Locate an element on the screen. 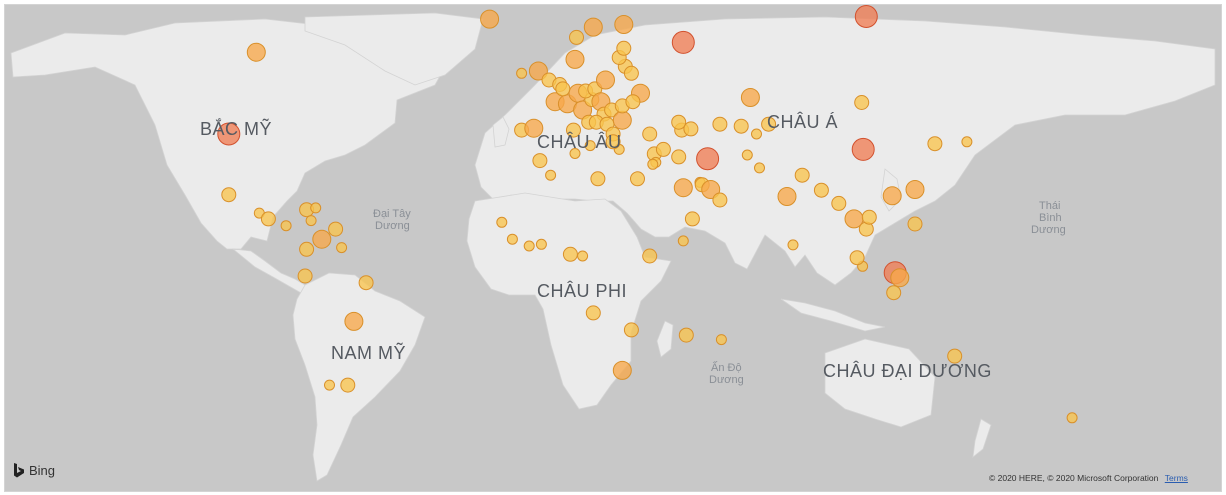 Image resolution: width=1226 pixels, height=495 pixels. bing-logo-text: Bing is located at coordinates (42, 470).